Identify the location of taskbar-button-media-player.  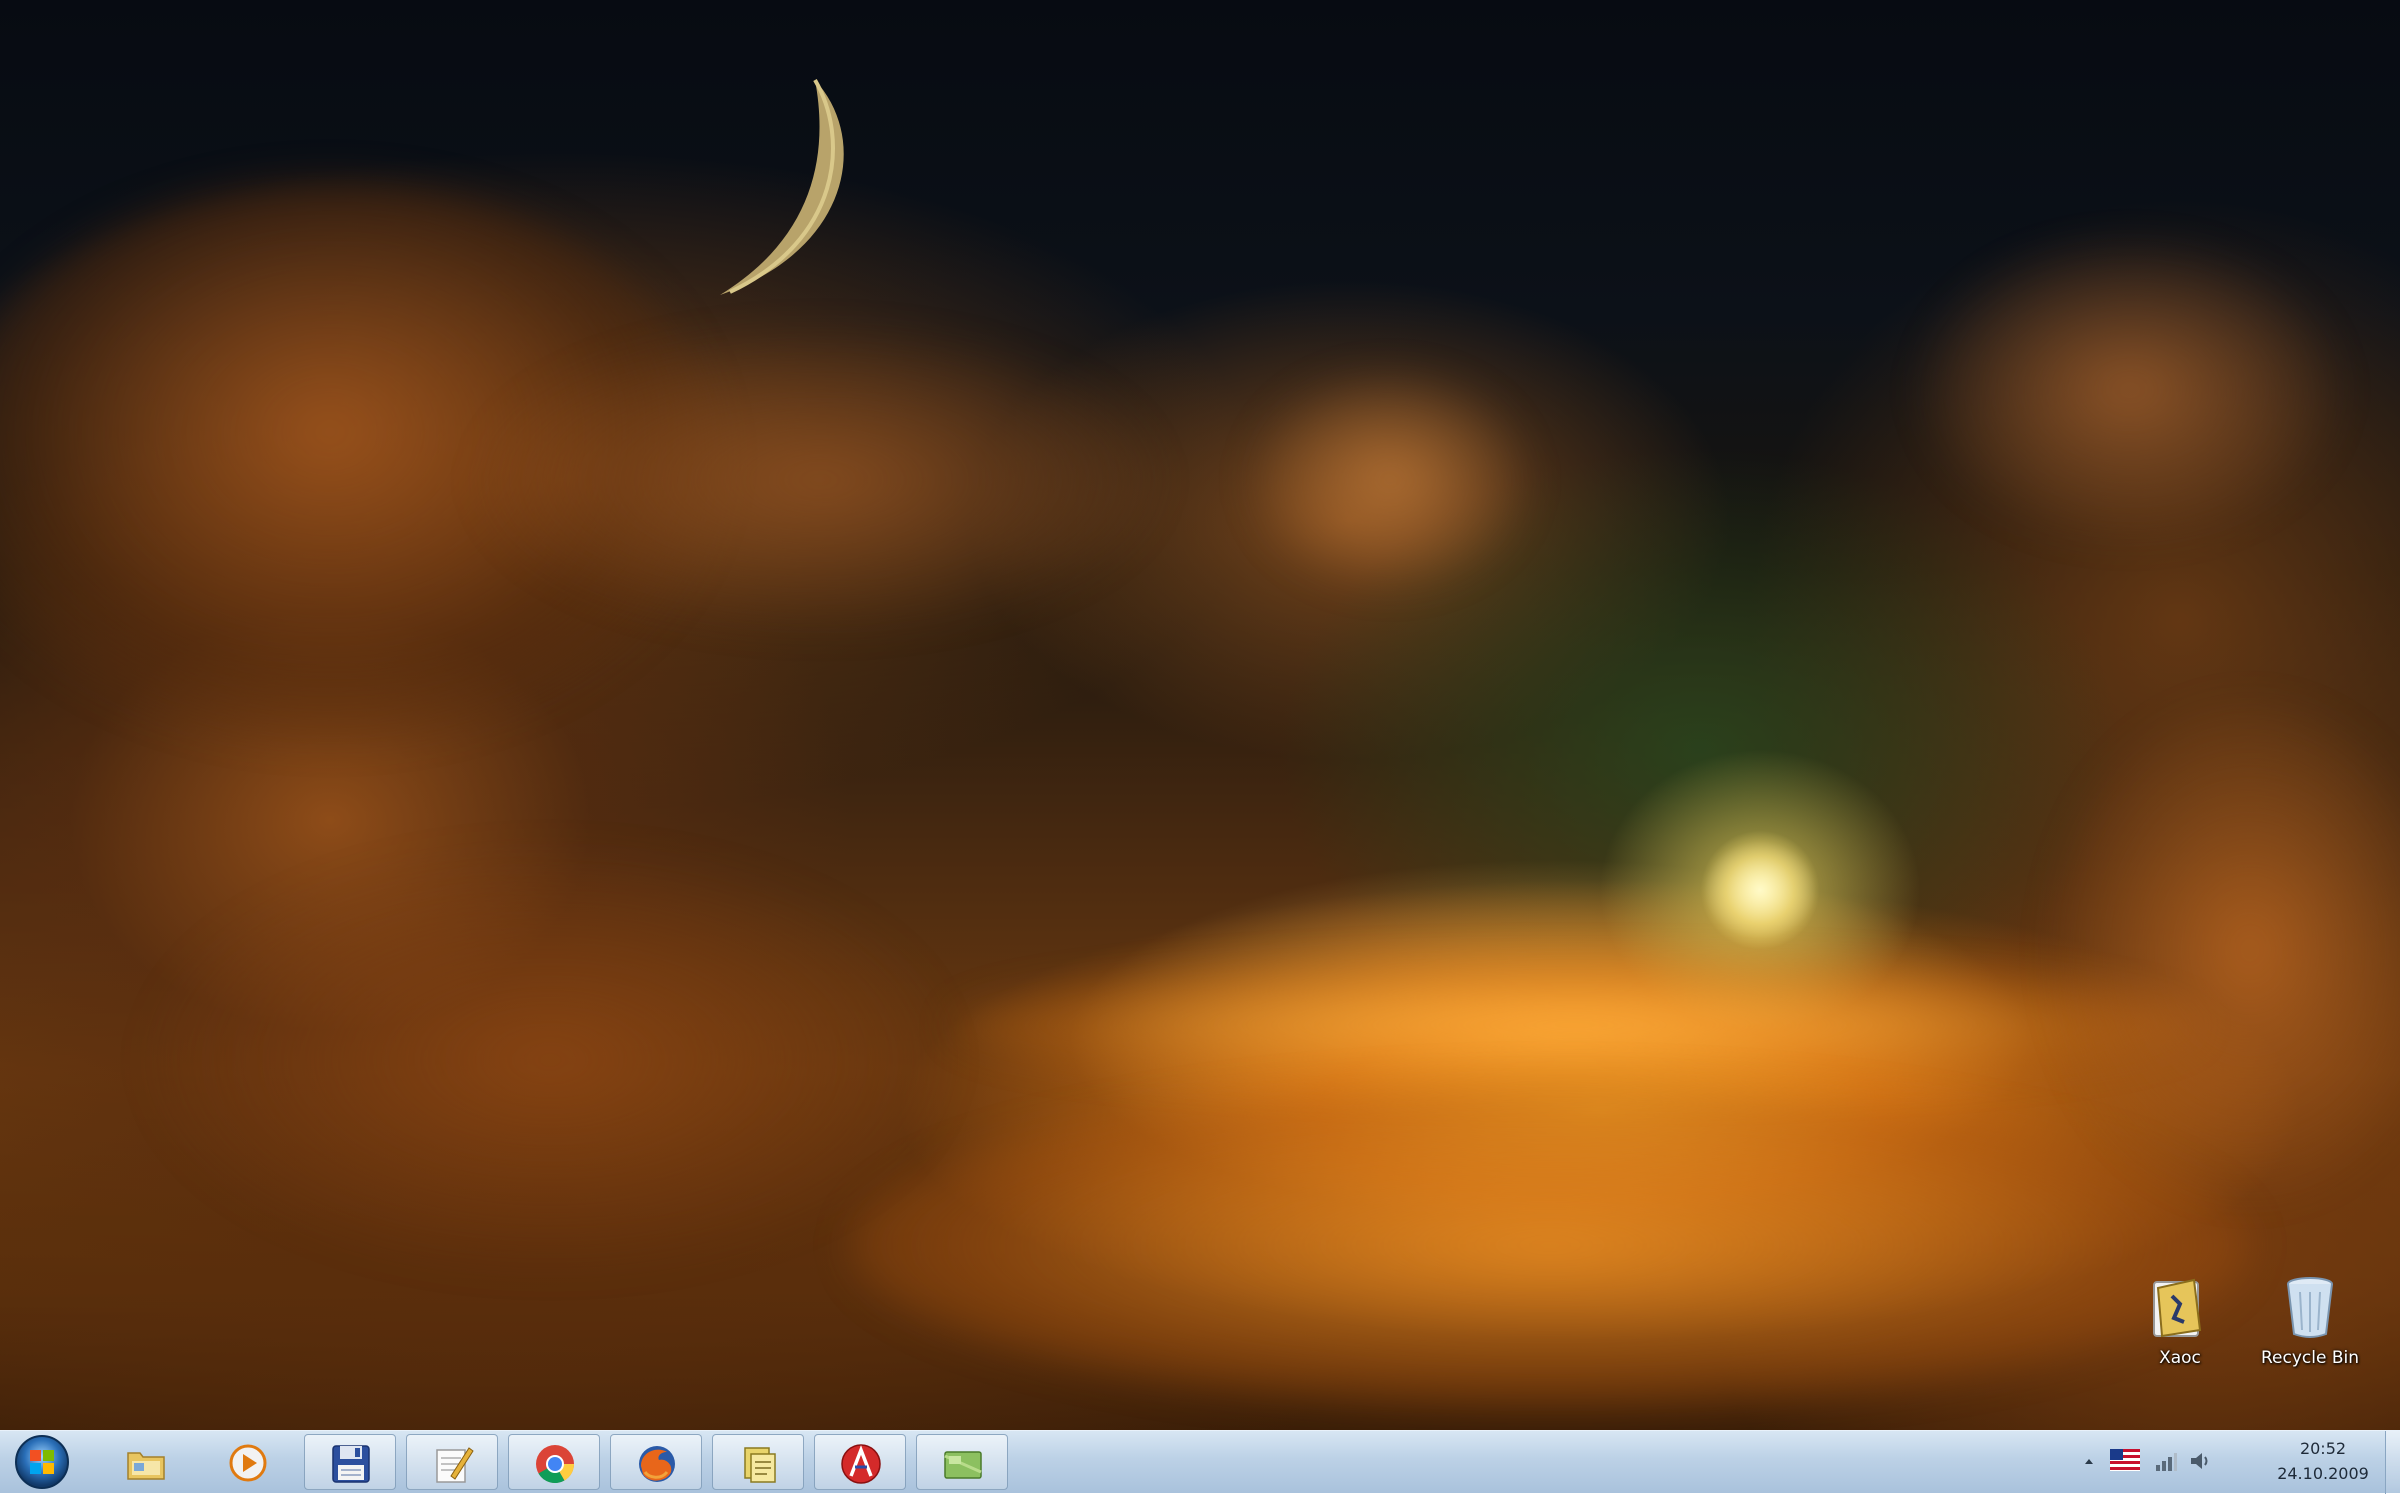
(248, 1462).